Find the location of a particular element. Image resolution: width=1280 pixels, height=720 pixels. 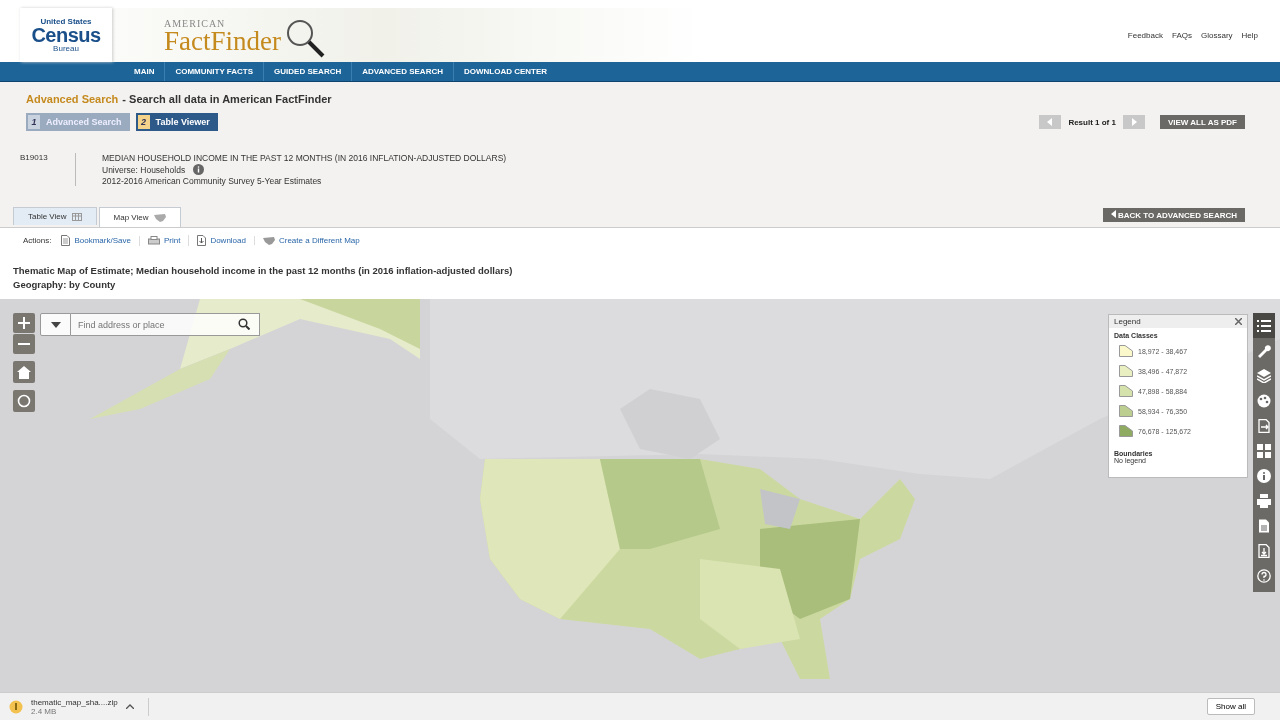

nav-item: MAIN is located at coordinates (145, 71).